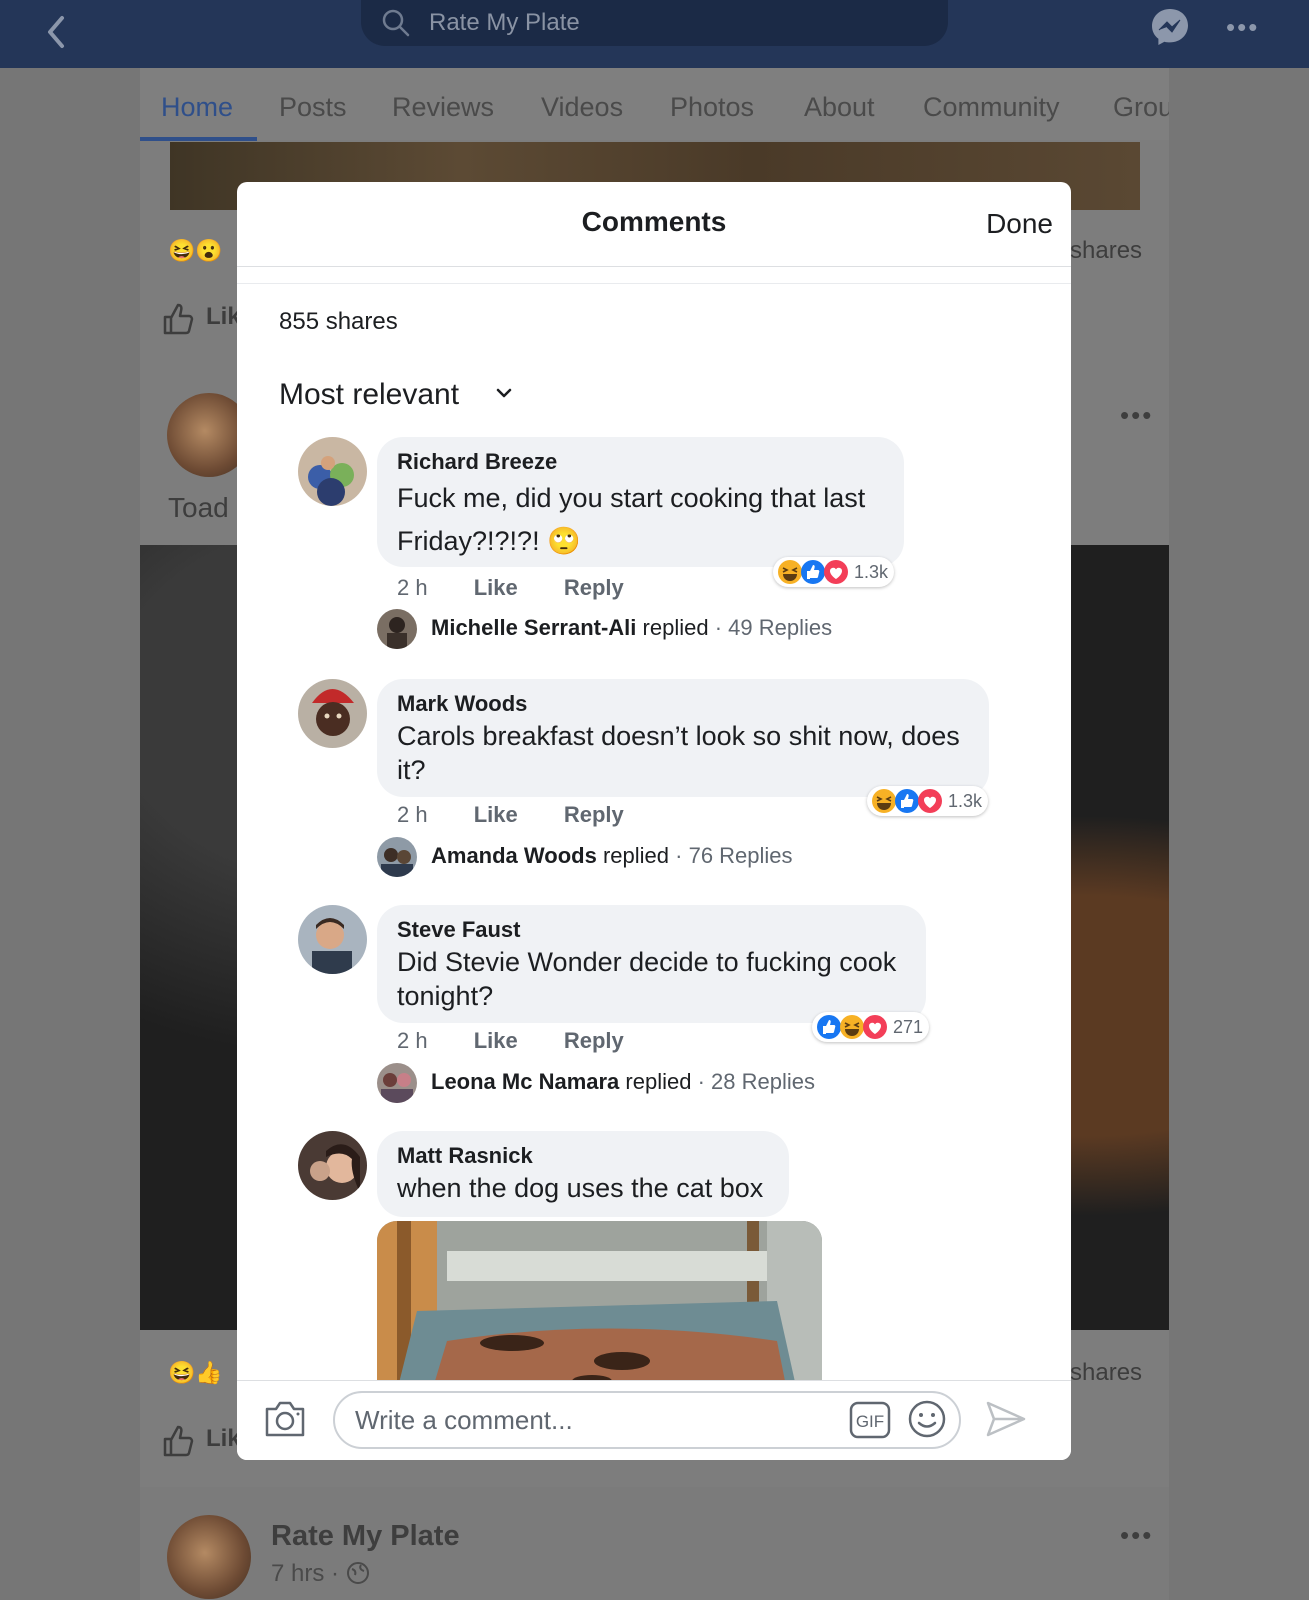  I want to click on send-icon, so click(1006, 1419).